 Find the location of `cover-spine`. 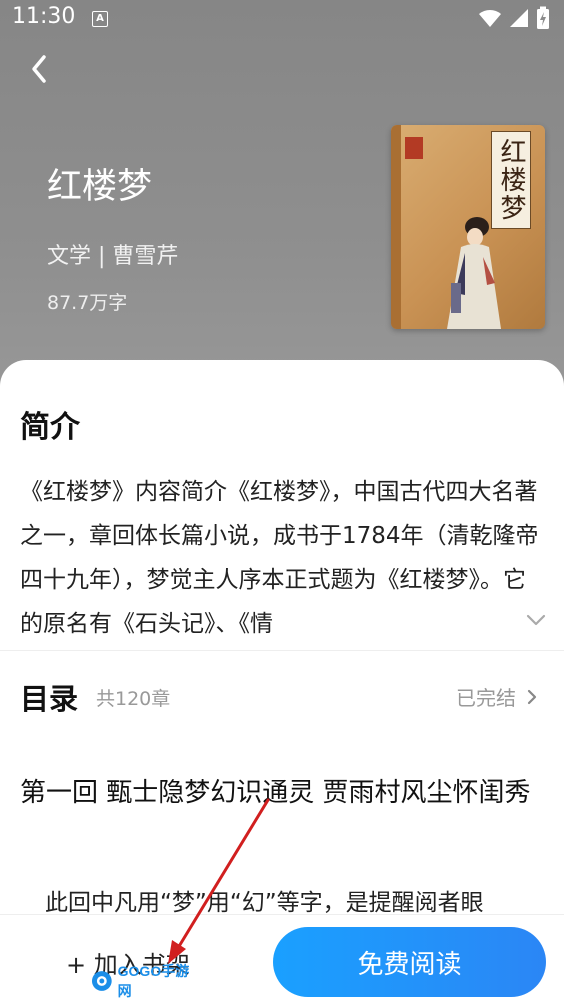

cover-spine is located at coordinates (396, 227).